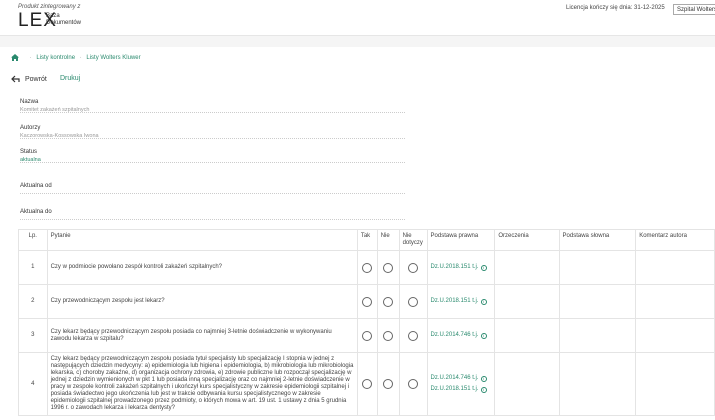 The height and width of the screenshot is (420, 715). I want to click on field-label: Aktualna do, so click(36, 212).